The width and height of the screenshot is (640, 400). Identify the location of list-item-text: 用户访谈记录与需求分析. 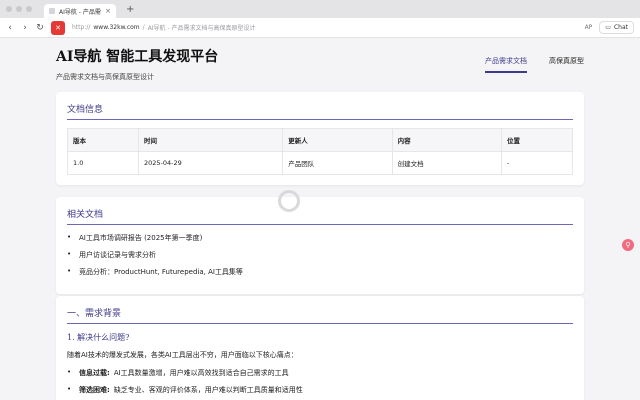
(117, 255).